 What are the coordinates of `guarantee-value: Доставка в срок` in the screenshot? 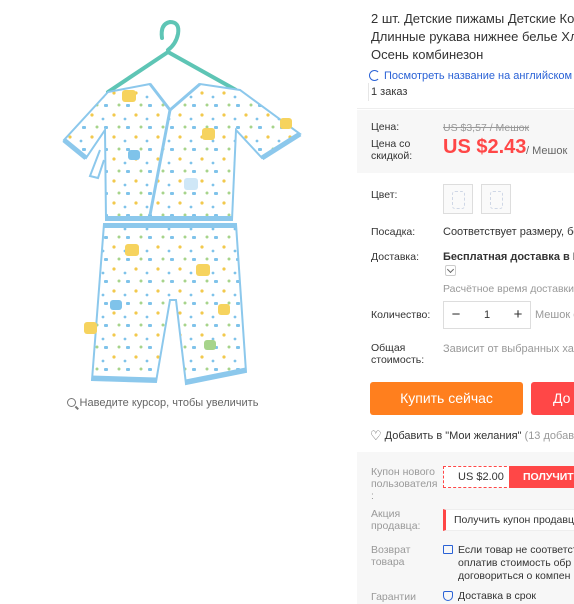 It's located at (497, 596).